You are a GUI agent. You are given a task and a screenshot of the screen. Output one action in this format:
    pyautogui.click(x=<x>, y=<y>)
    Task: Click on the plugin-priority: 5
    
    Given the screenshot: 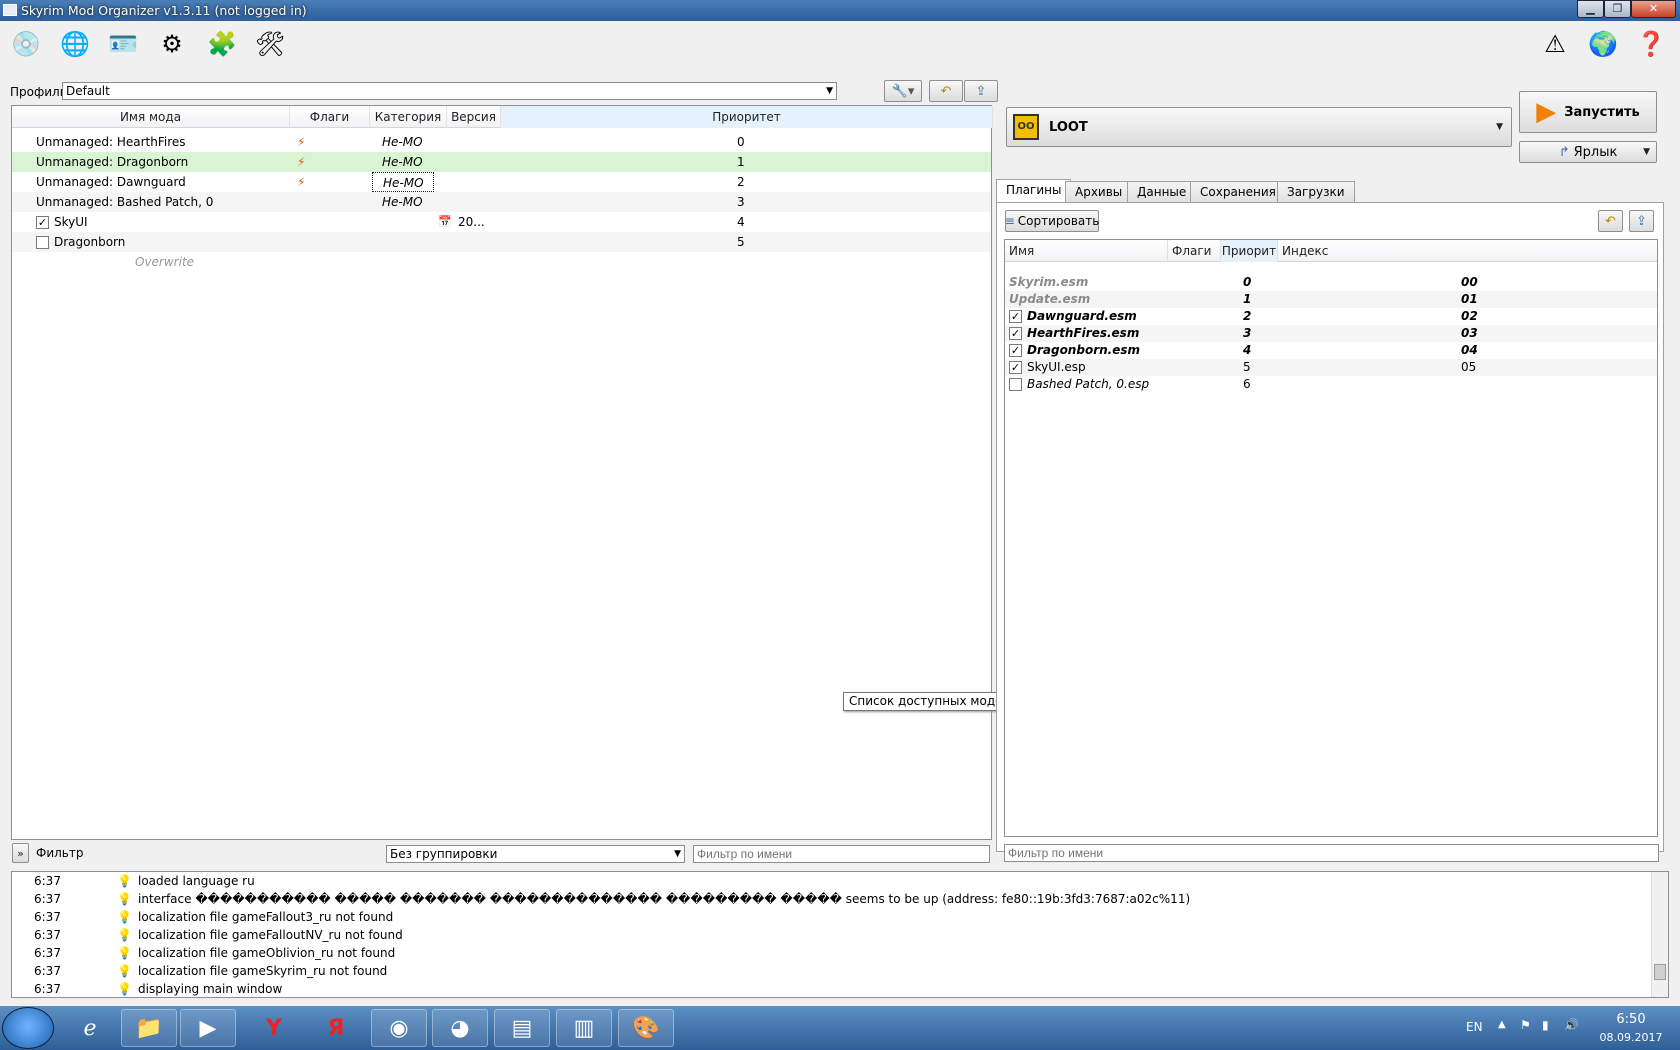 What is the action you would take?
    pyautogui.click(x=1247, y=367)
    